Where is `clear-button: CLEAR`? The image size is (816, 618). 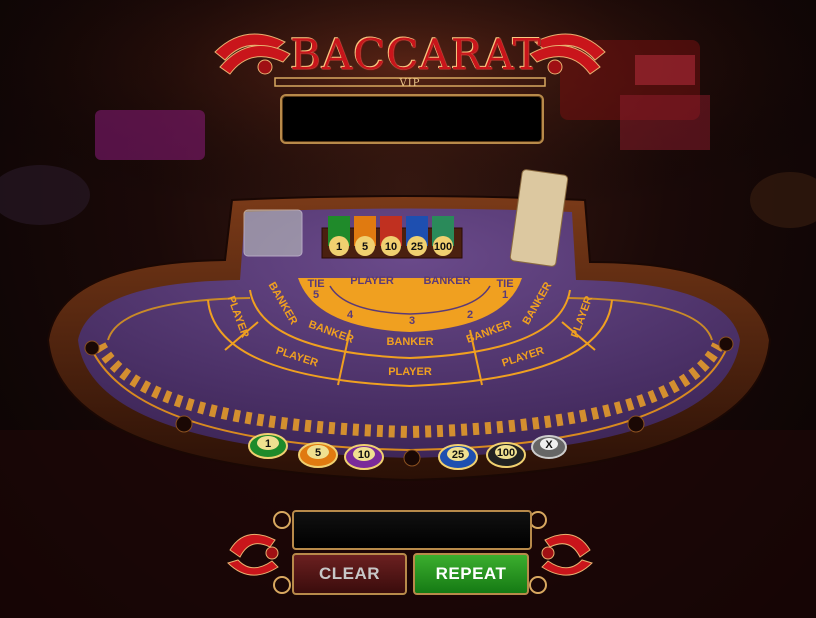 clear-button: CLEAR is located at coordinates (349, 574).